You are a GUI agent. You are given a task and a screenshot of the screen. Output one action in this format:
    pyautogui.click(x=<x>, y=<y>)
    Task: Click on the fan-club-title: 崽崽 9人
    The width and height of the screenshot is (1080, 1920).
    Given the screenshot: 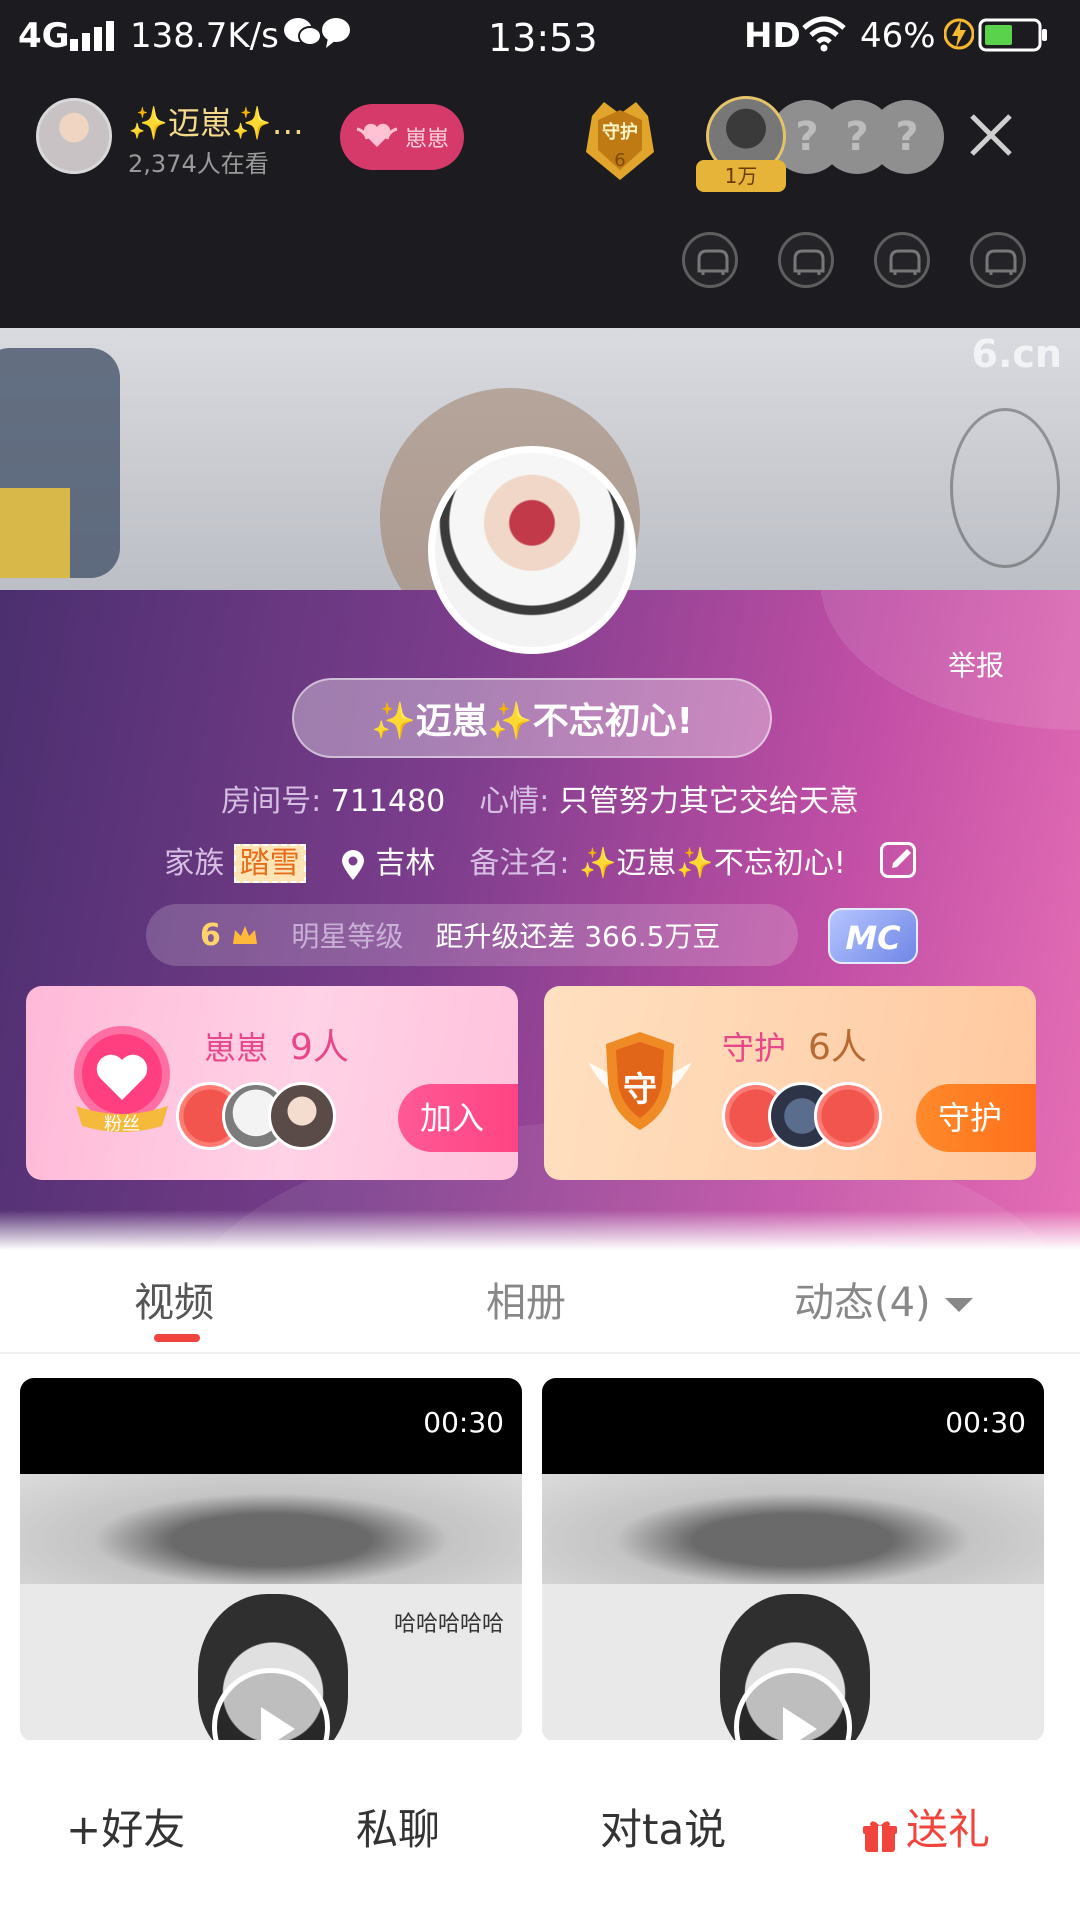 What is the action you would take?
    pyautogui.click(x=276, y=1044)
    